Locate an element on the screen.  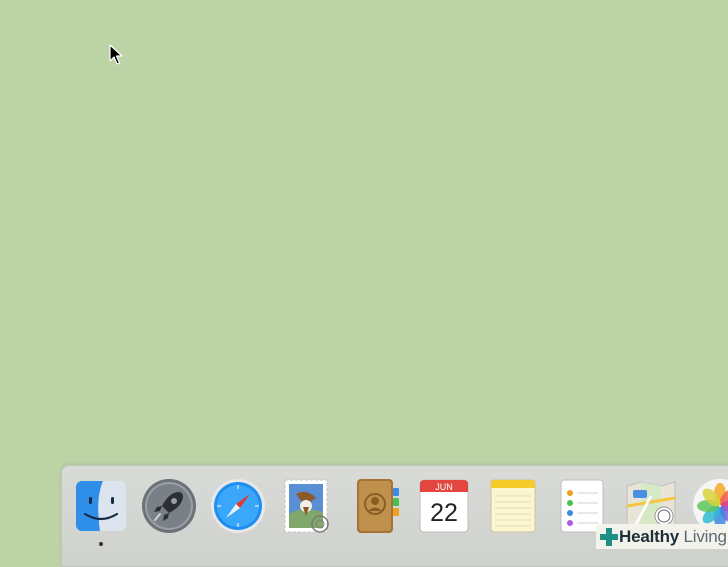
calendar-day-label: 22 is located at coordinates (444, 513).